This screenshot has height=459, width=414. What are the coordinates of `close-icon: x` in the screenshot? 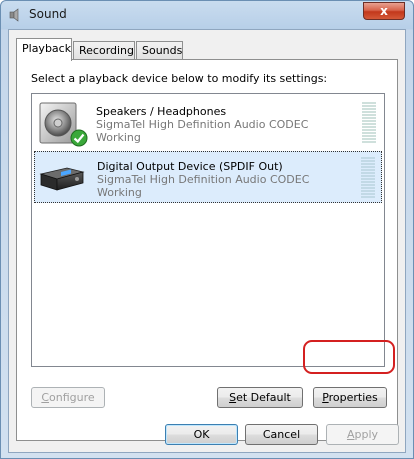 It's located at (384, 11).